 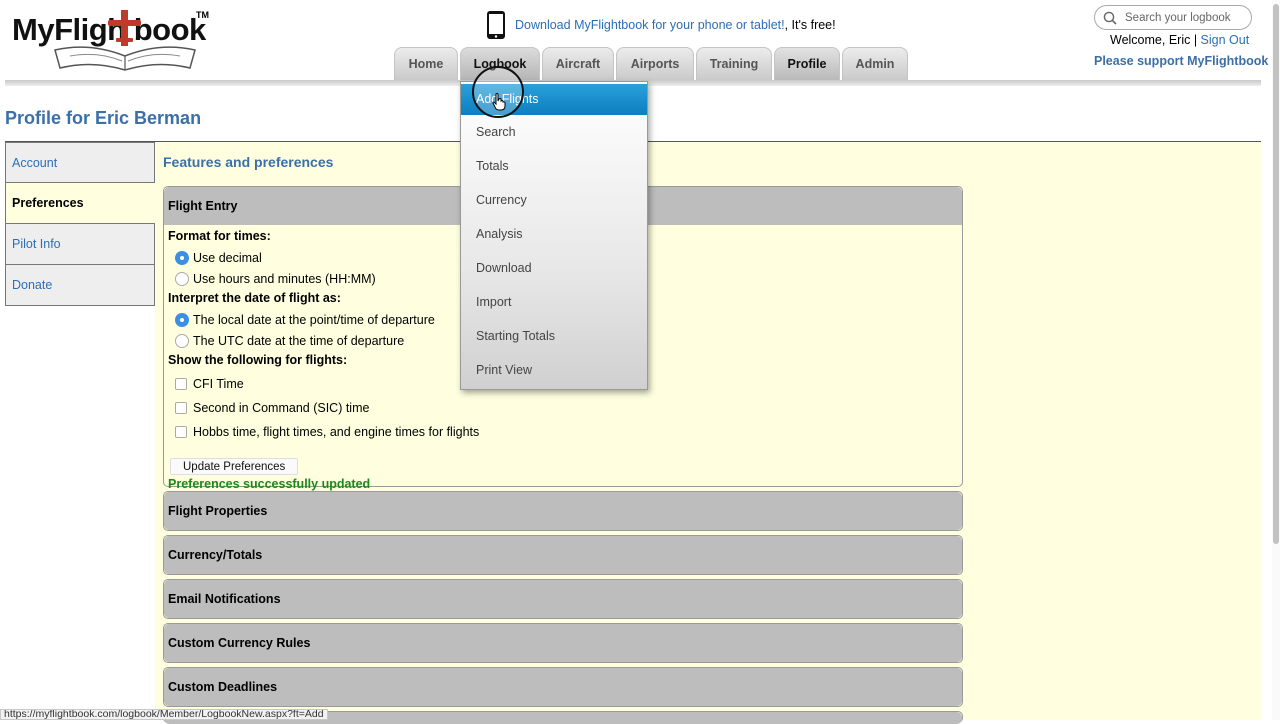 I want to click on sign-out-link: Sign Out, so click(x=1225, y=40).